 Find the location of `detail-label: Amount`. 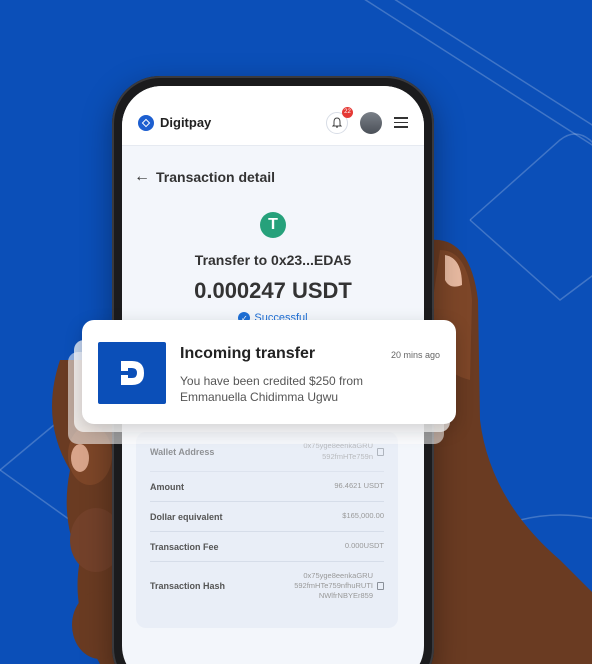

detail-label: Amount is located at coordinates (167, 486).